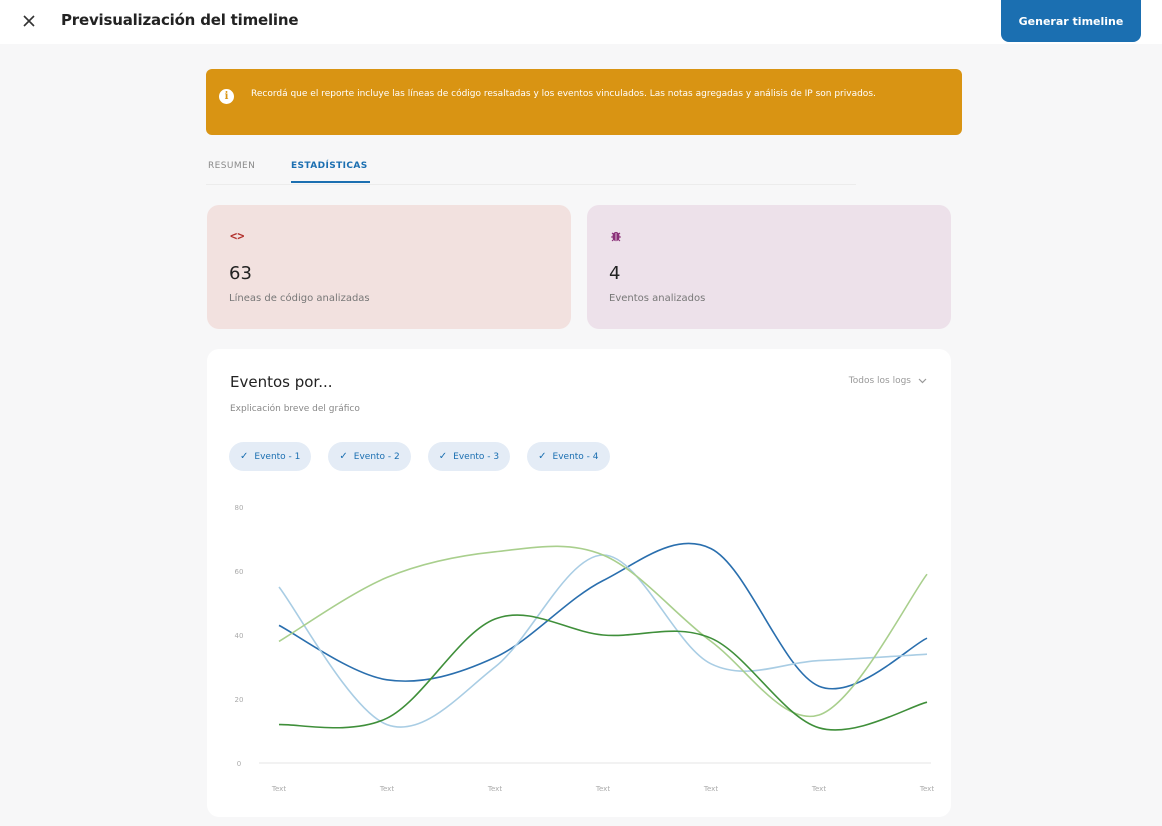  I want to click on chip-evento-4: ✓ Evento - 4, so click(568, 456).